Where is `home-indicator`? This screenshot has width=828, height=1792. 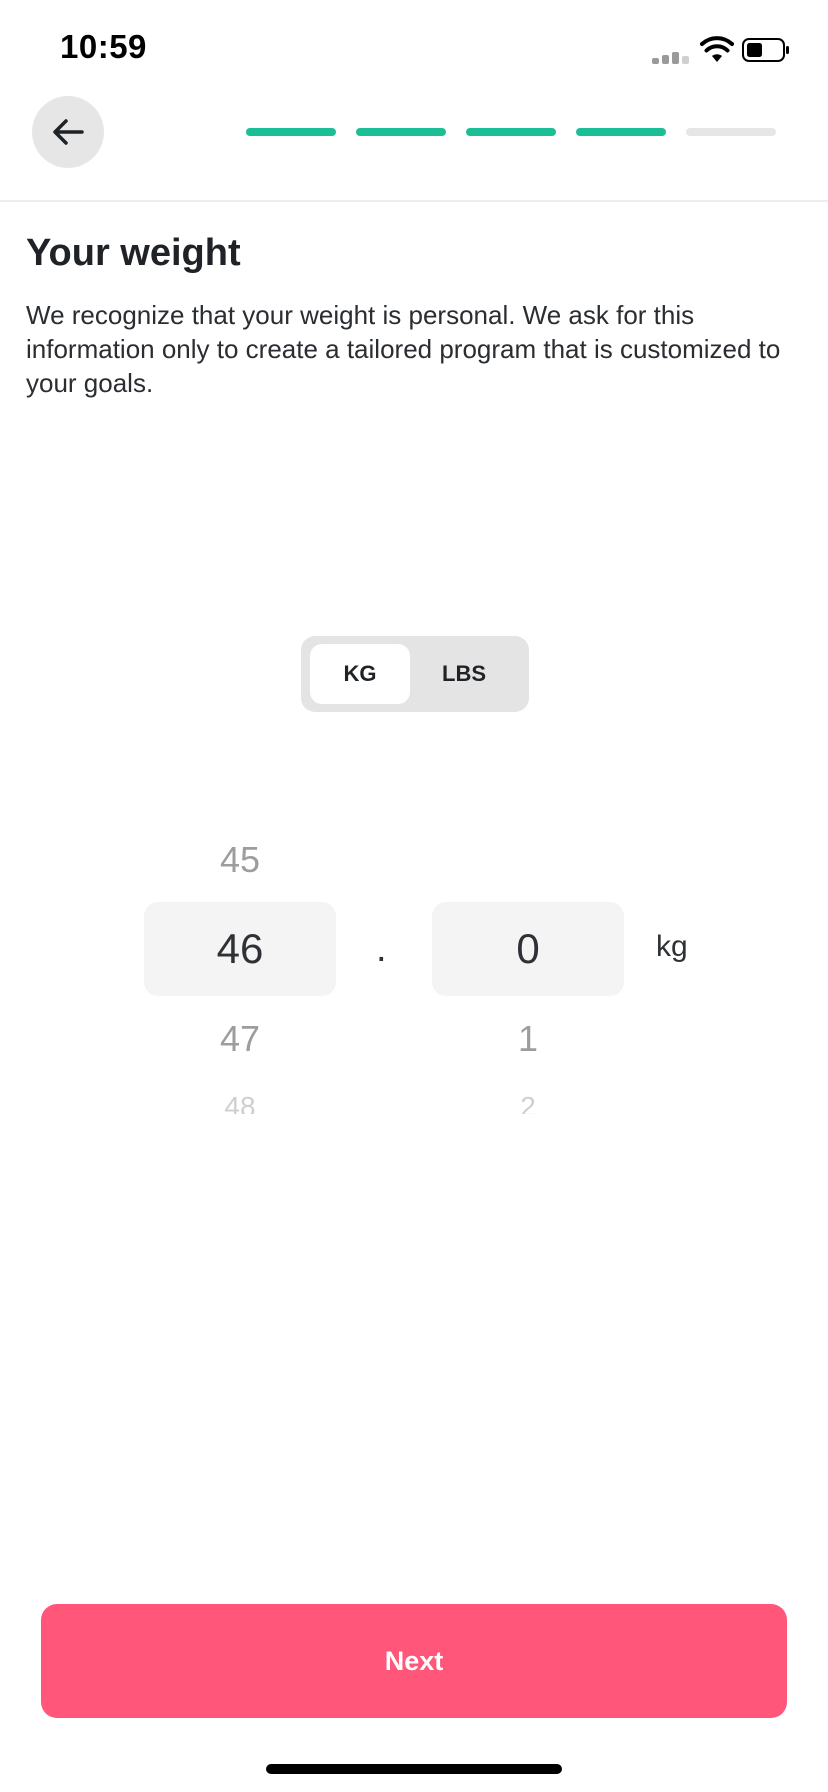 home-indicator is located at coordinates (414, 1769).